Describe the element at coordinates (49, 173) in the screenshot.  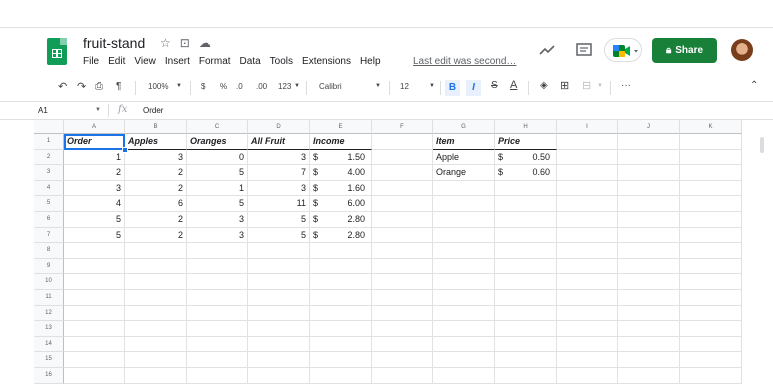
I see `row-header-3: 3` at that location.